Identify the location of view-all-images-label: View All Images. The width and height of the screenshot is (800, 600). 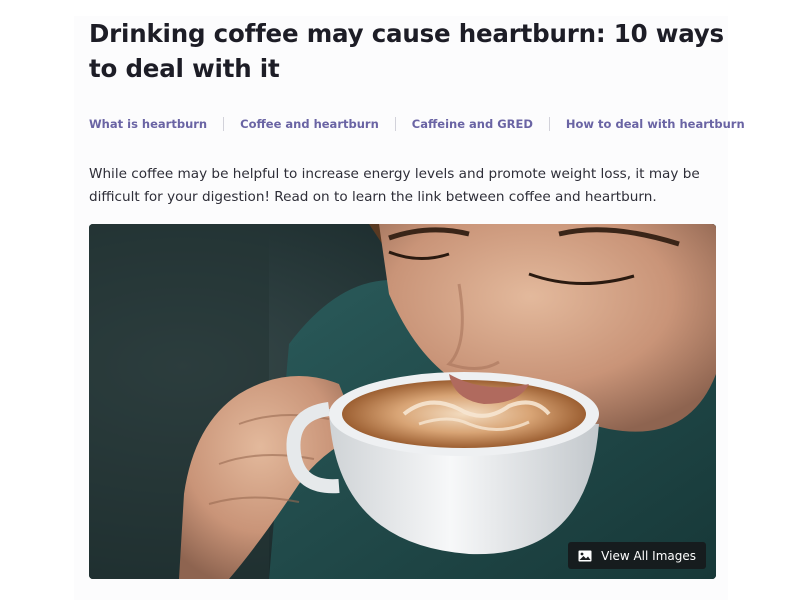
(648, 555).